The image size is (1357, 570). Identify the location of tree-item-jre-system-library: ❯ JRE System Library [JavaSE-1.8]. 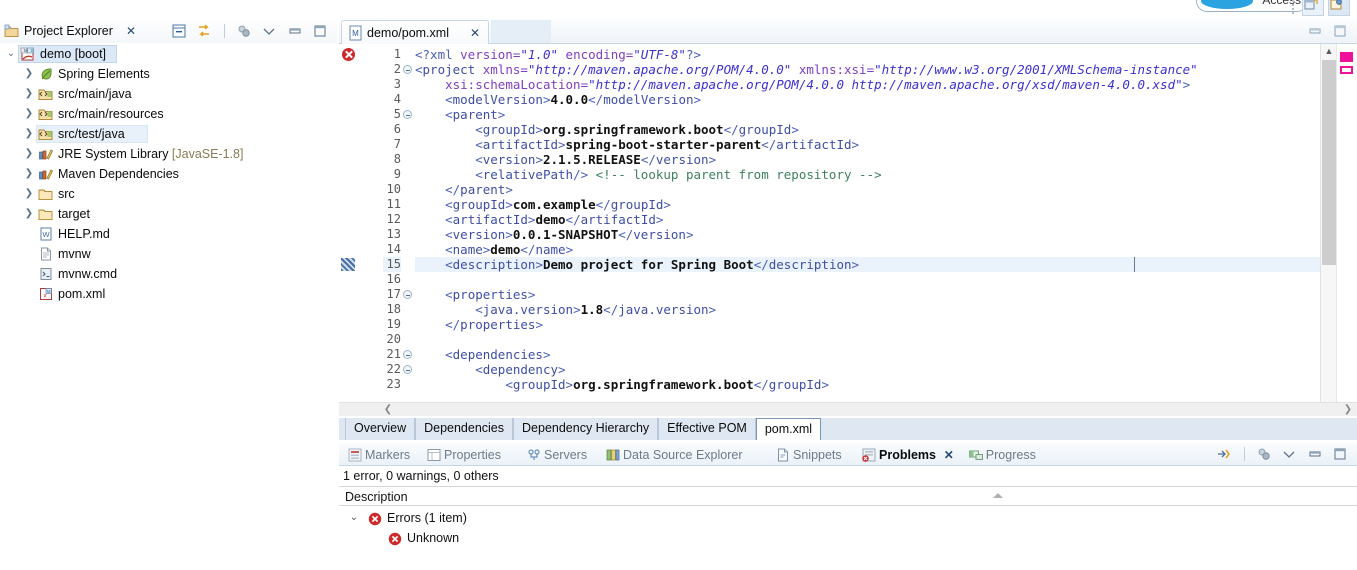
(168, 154).